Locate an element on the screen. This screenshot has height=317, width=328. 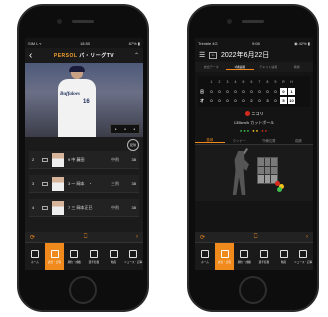
replay-badge: 配球 is located at coordinates (133, 145).